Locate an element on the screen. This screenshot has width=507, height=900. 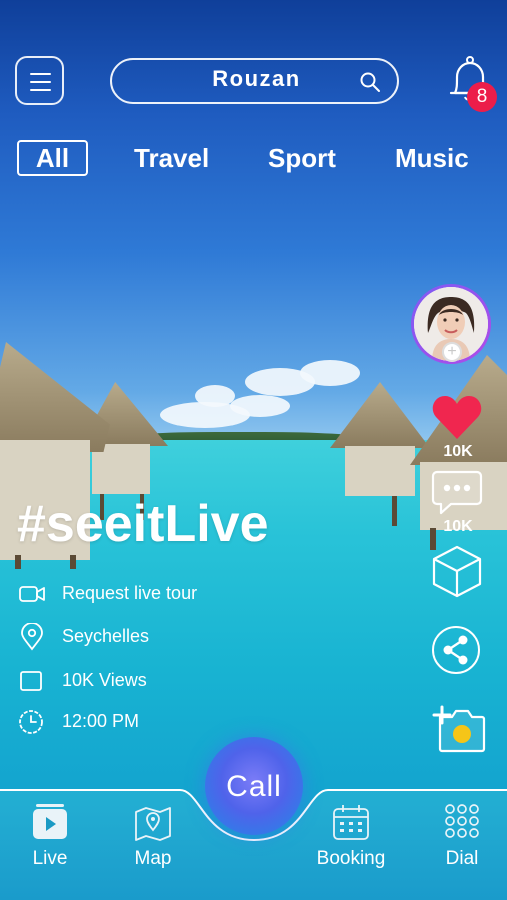
share-icon is located at coordinates (455, 650).